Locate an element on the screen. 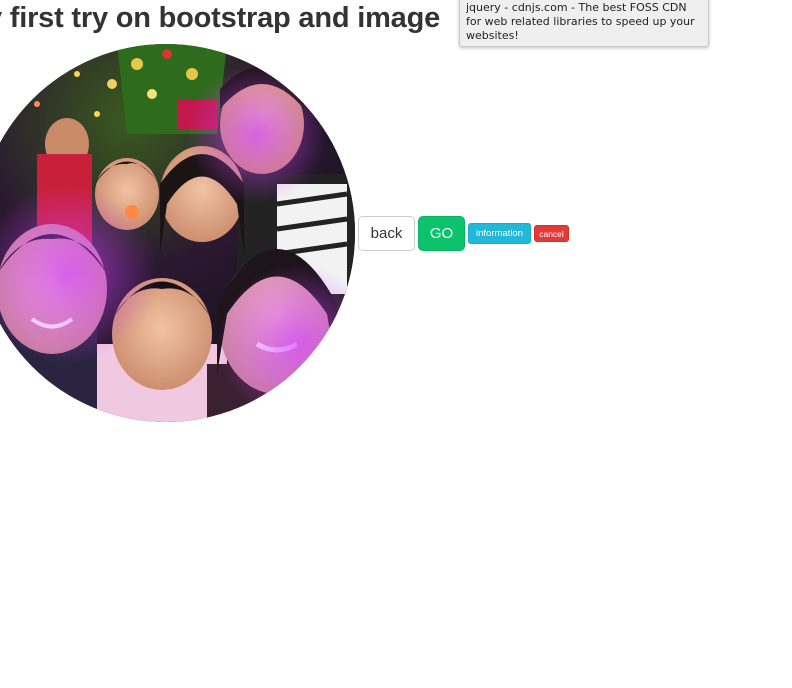 The height and width of the screenshot is (688, 792). button-group: back GO information cancel is located at coordinates (463, 233).